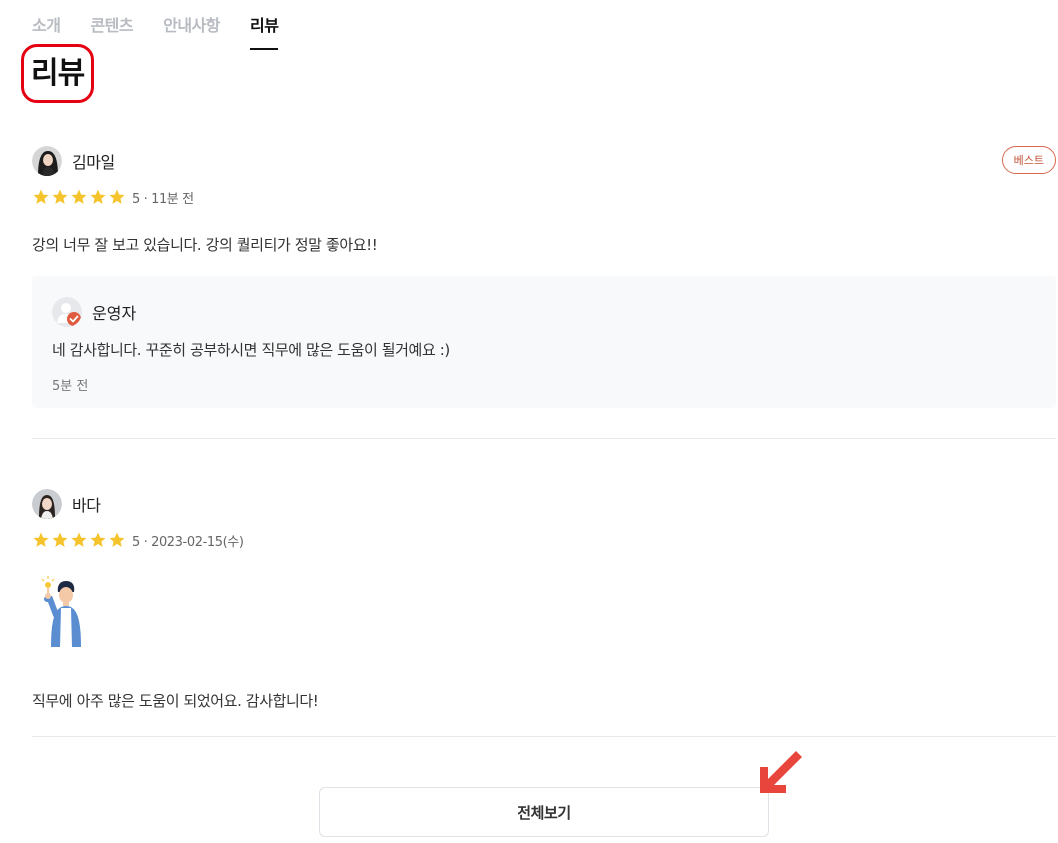  I want to click on review-meta: 5 · 2023-02-15(수), so click(188, 542).